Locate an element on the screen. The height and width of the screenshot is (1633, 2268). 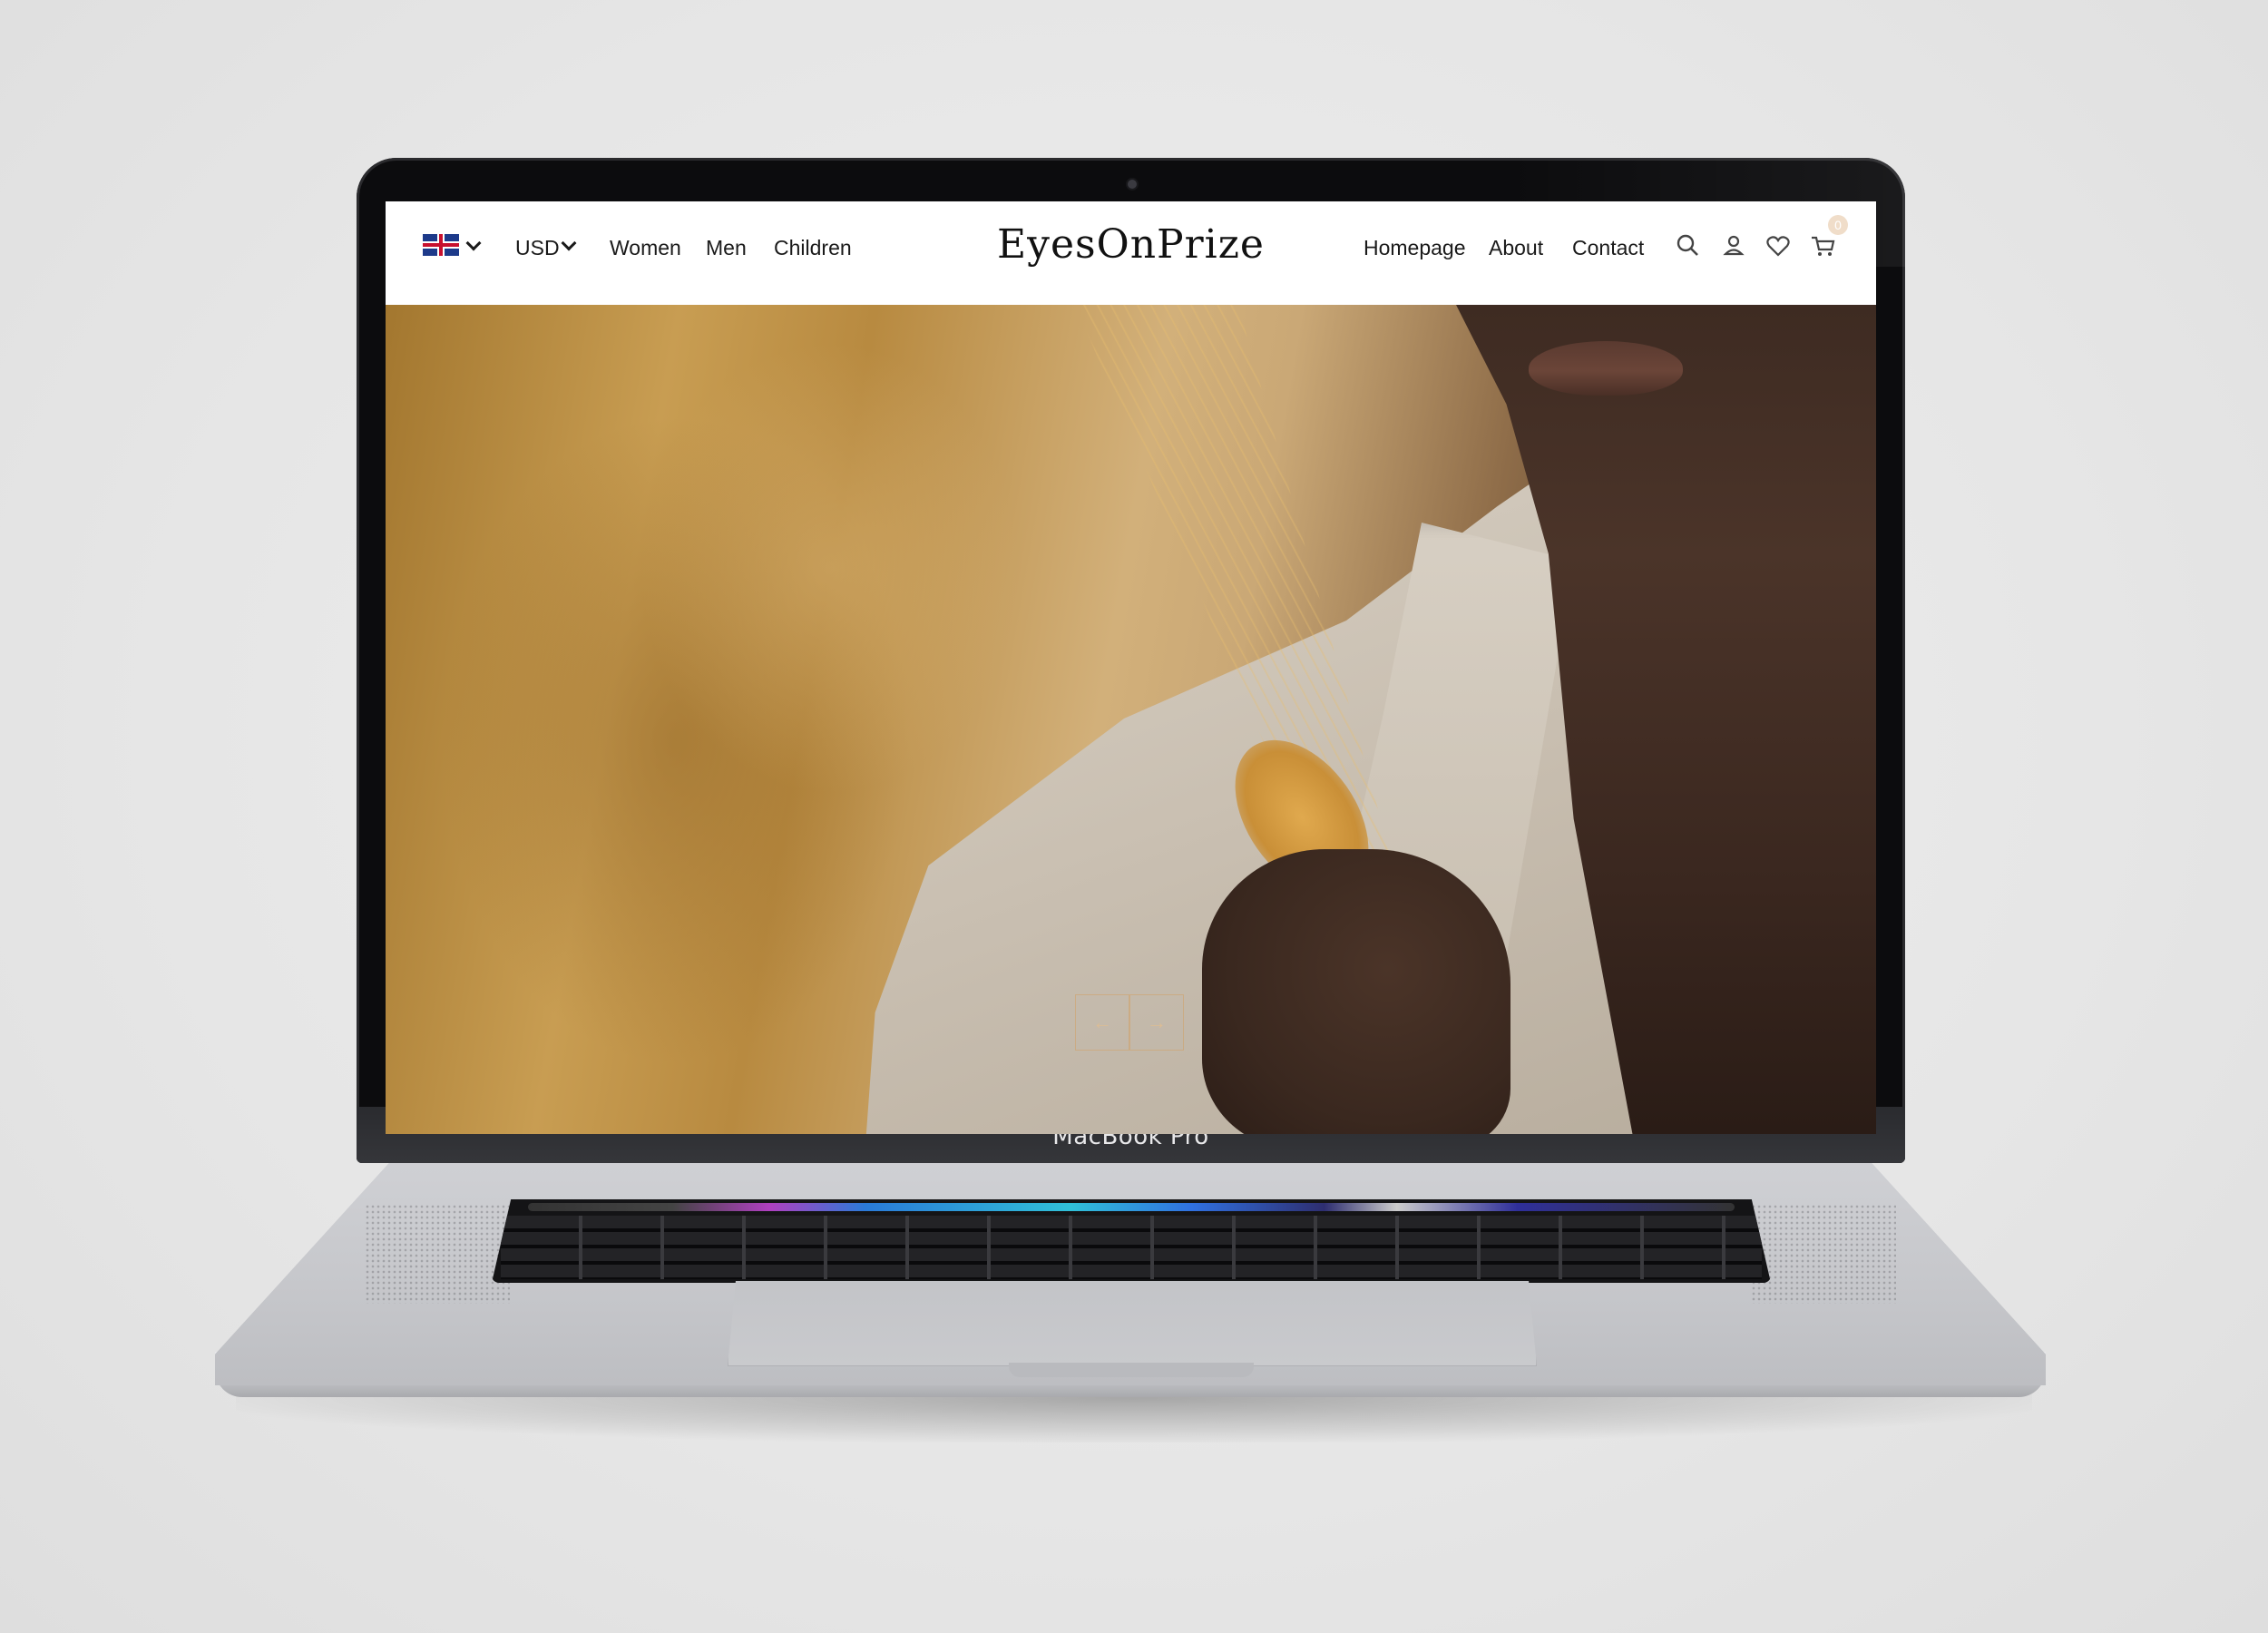
cart-count-badge: 0 is located at coordinates (1838, 225).